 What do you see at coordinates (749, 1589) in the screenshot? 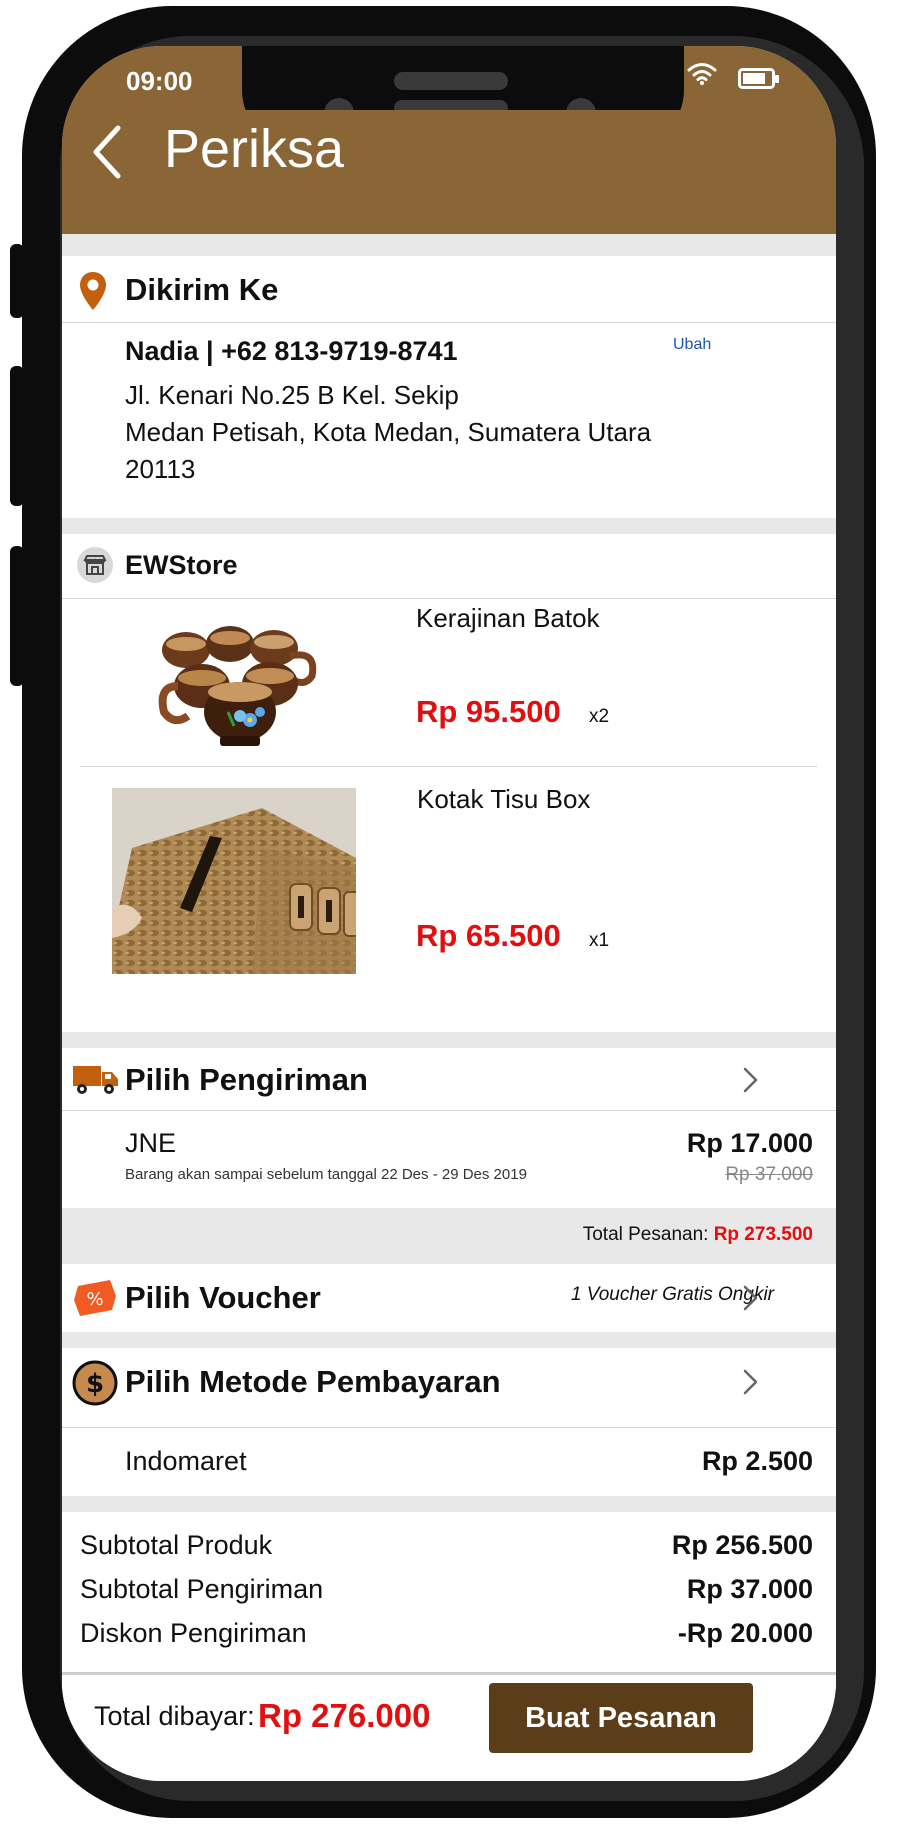
I see `summary-value: Rp 37.000` at bounding box center [749, 1589].